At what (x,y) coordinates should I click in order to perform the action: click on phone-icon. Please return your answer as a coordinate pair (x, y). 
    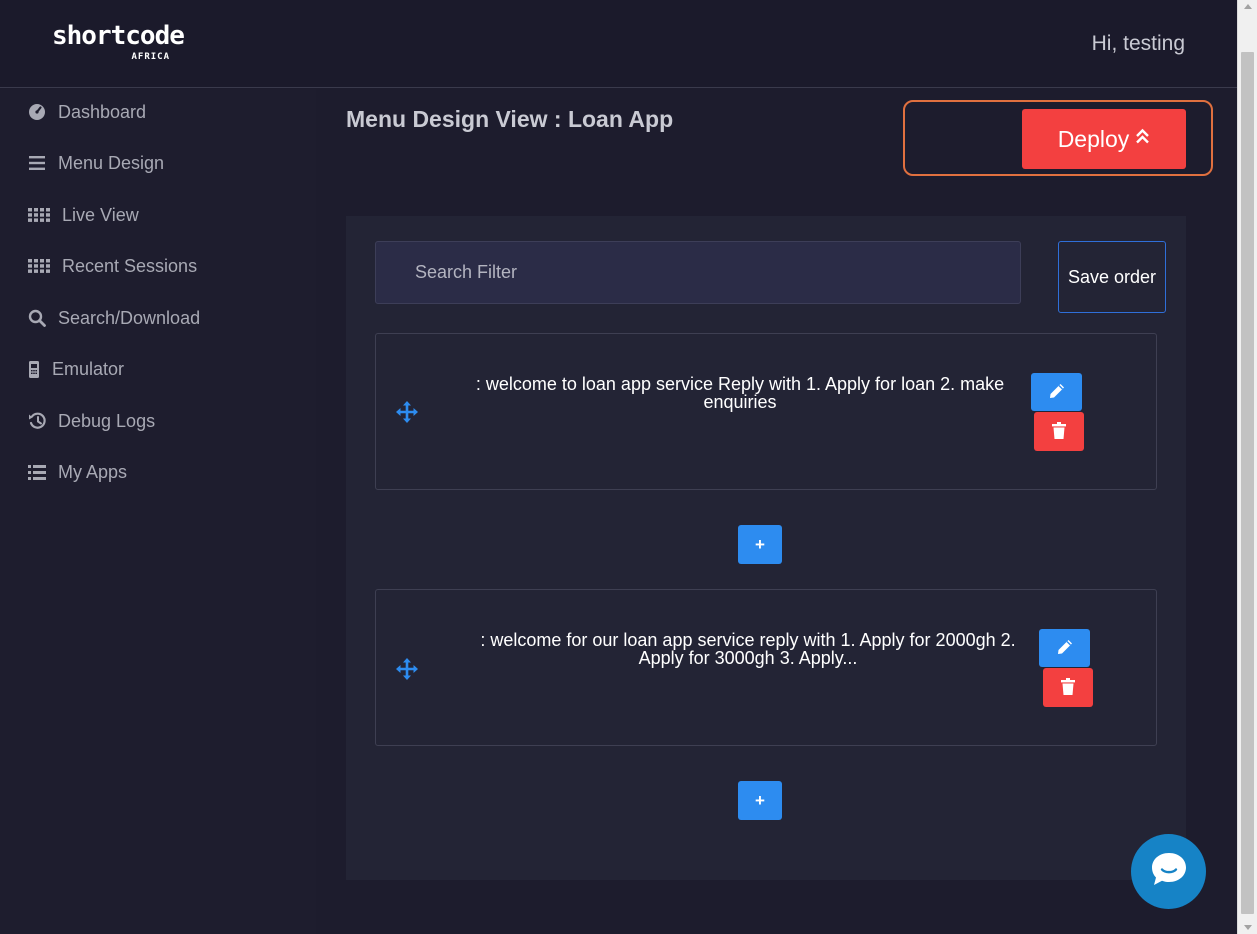
    Looking at the image, I should click on (34, 369).